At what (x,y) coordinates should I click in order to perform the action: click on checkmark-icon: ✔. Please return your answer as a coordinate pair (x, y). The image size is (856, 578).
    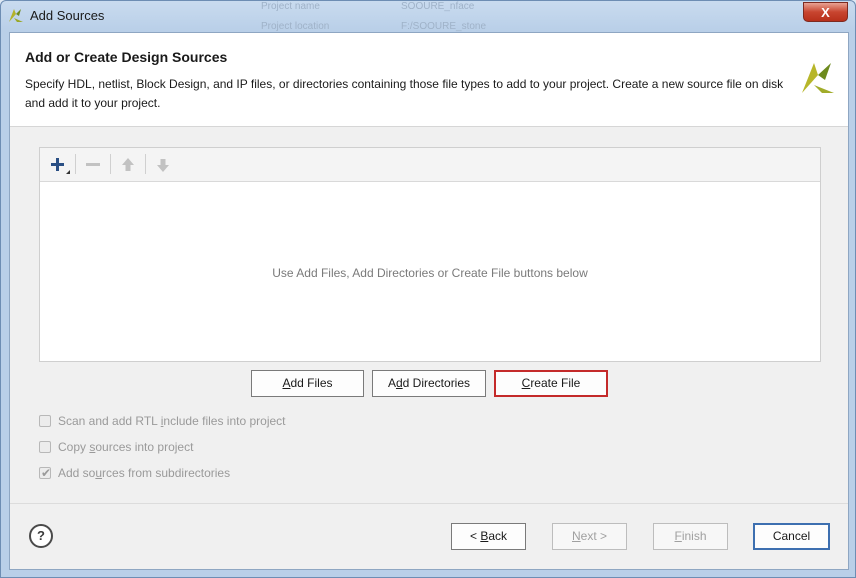
    Looking at the image, I should click on (46, 473).